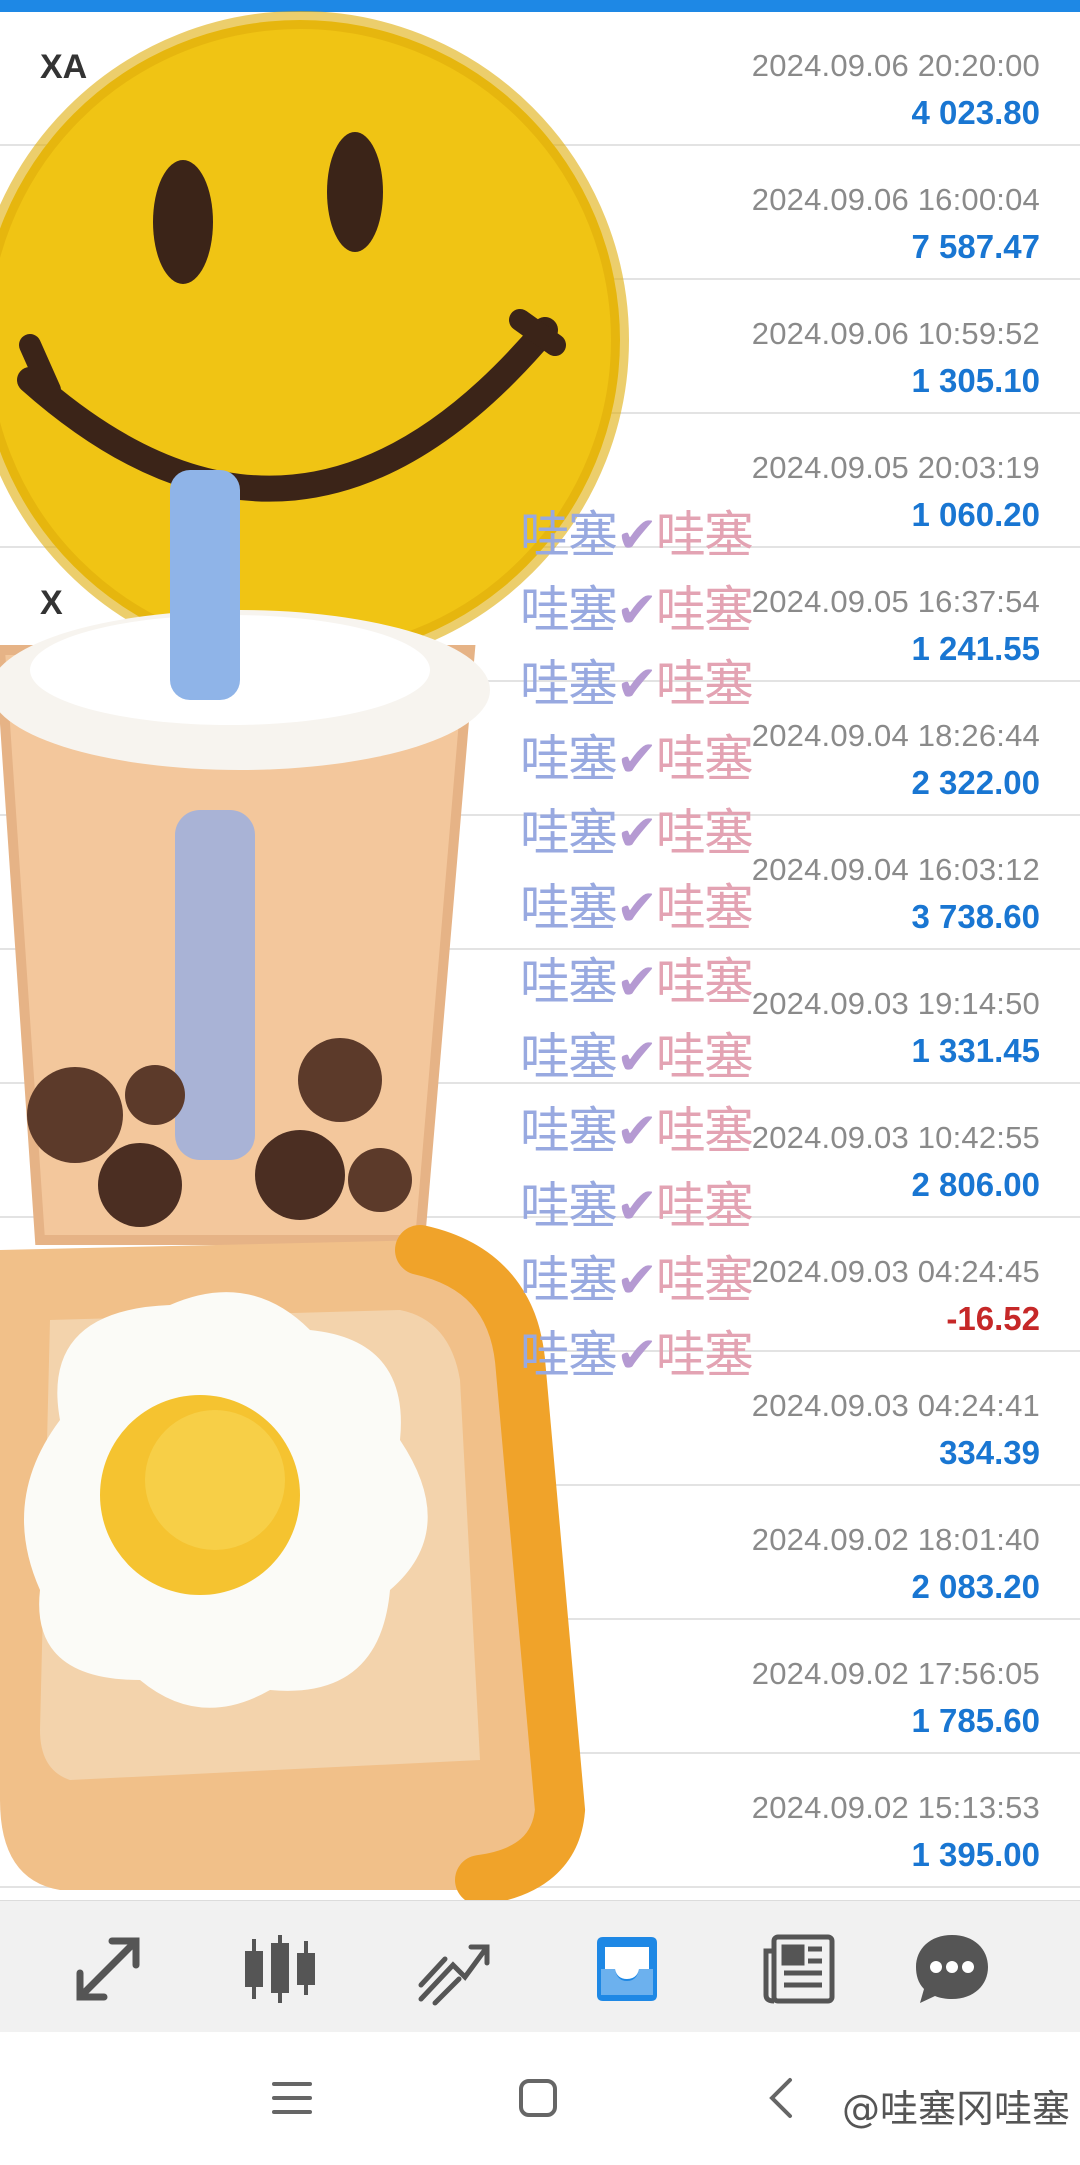 The height and width of the screenshot is (2165, 1080). Describe the element at coordinates (895, 467) in the screenshot. I see `row-timestamp: 2024.09.05 20:03:19` at that location.